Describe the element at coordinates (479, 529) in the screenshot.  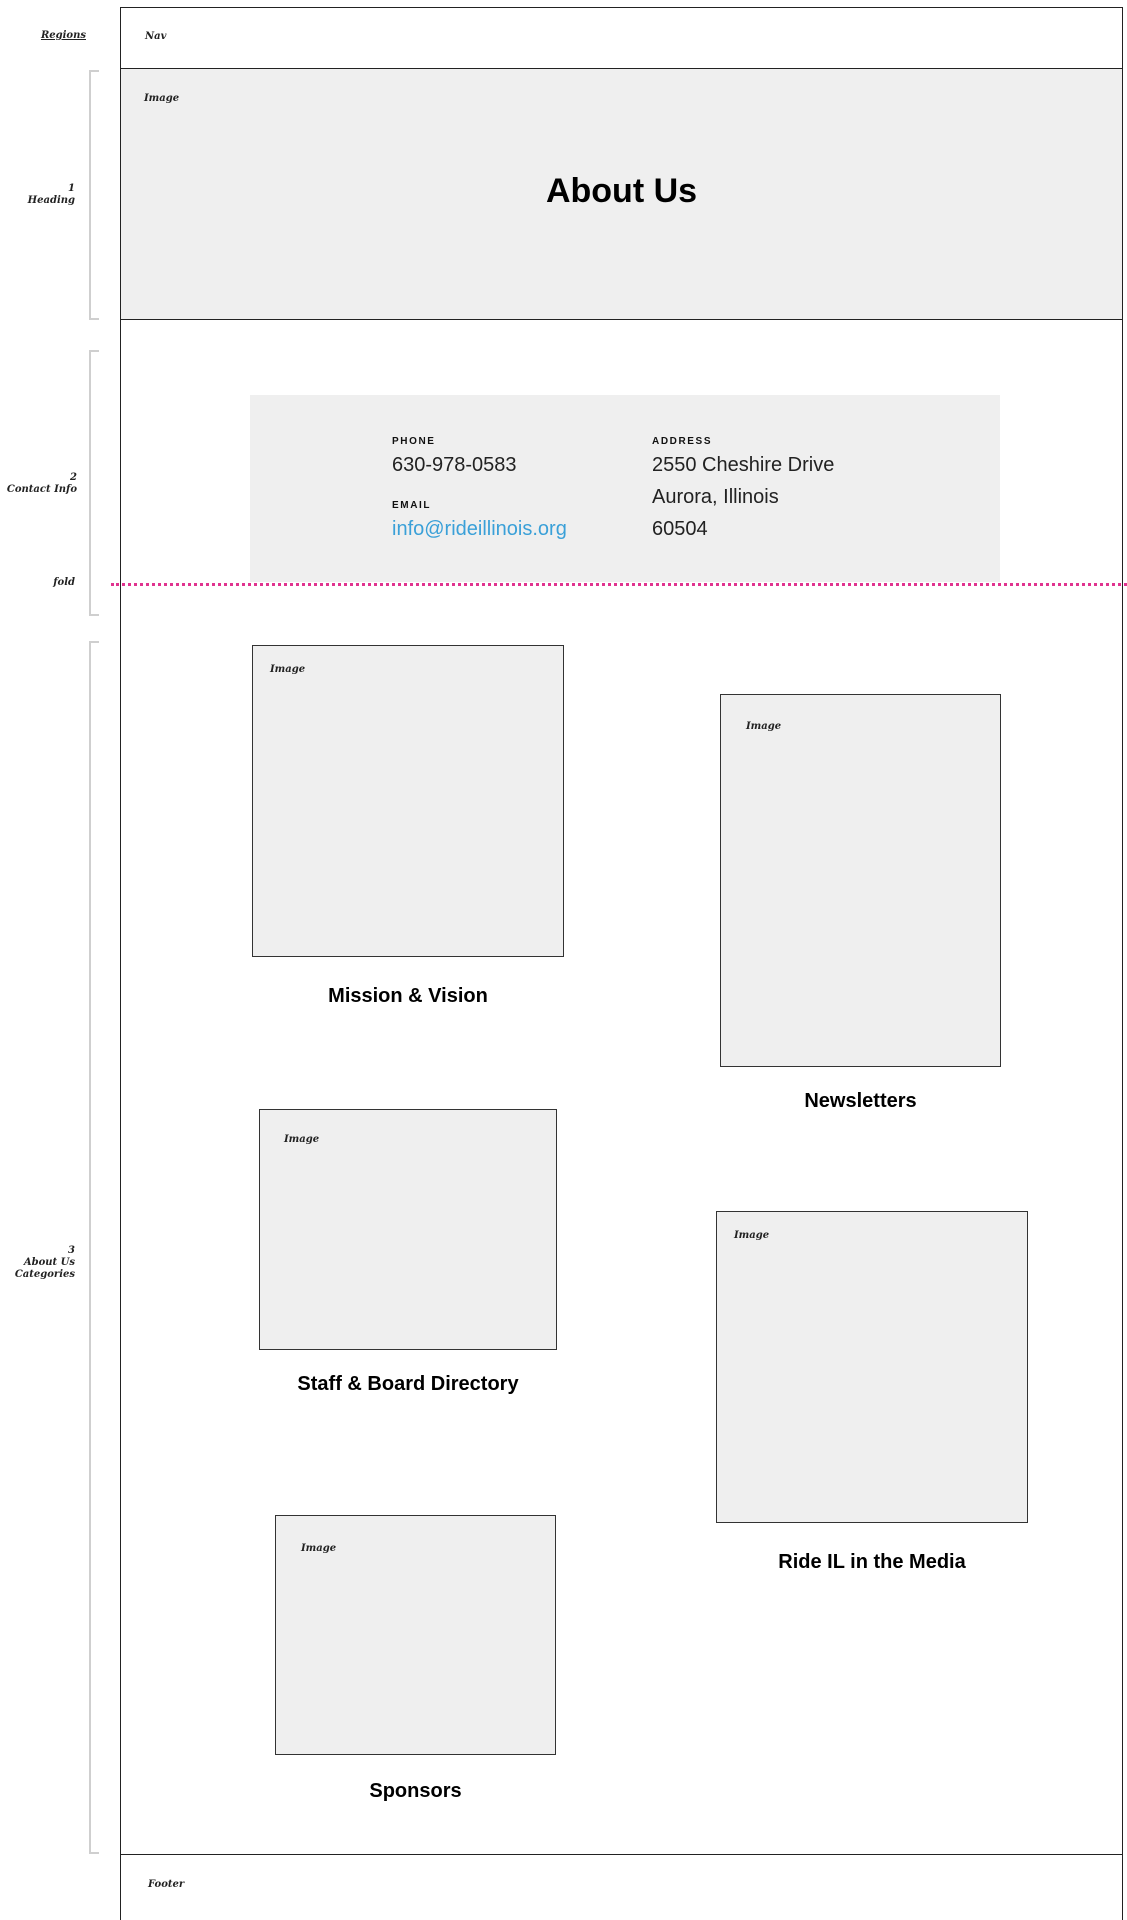
I see `email-link: info@rideillinois.org` at that location.